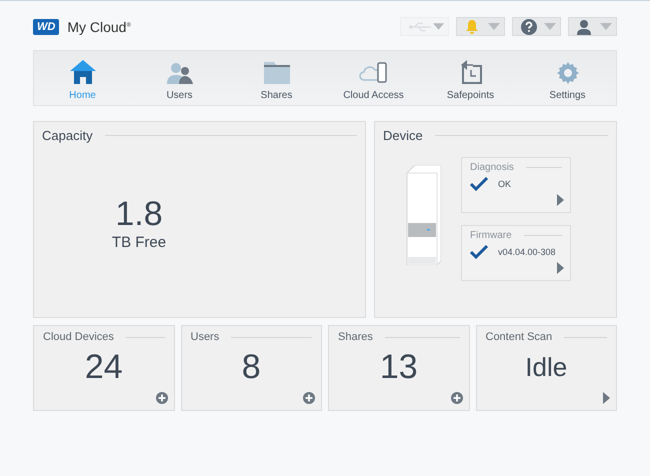  I want to click on capacity-unit: TB Free, so click(139, 242).